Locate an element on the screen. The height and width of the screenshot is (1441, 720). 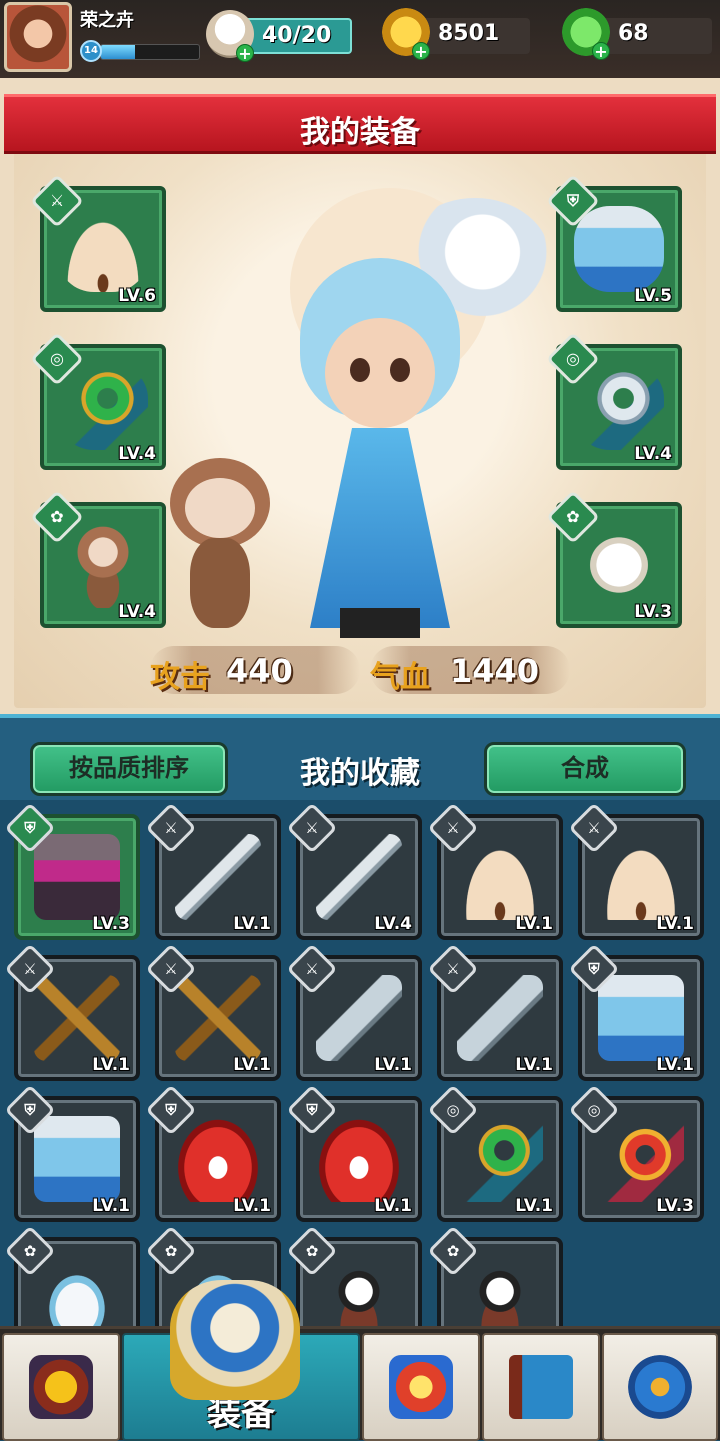
hero-eye-right is located at coordinates (400, 370).